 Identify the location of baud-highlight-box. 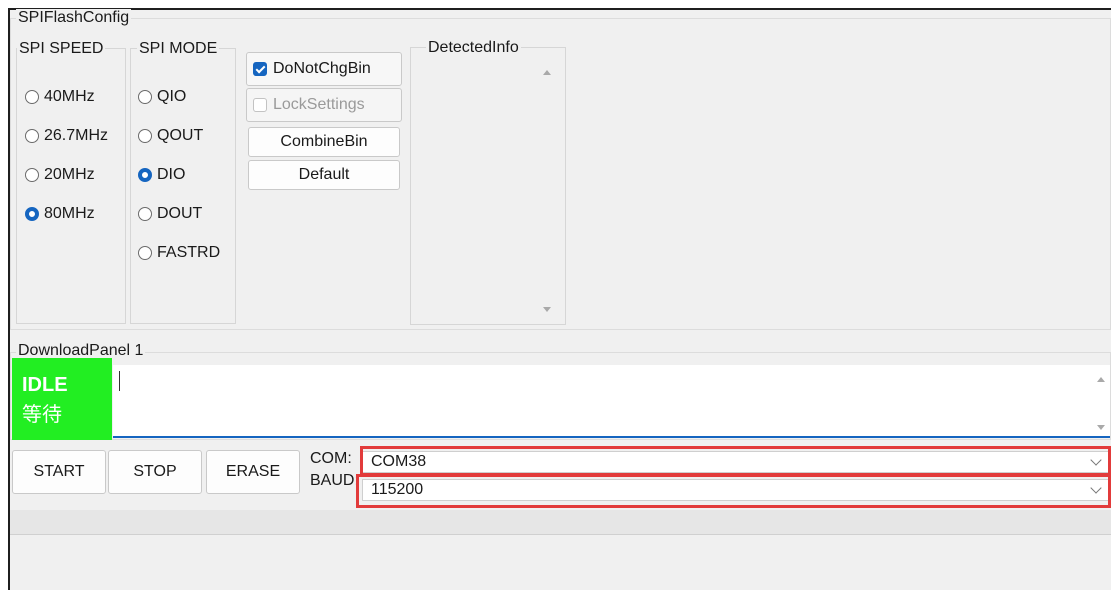
(733, 491).